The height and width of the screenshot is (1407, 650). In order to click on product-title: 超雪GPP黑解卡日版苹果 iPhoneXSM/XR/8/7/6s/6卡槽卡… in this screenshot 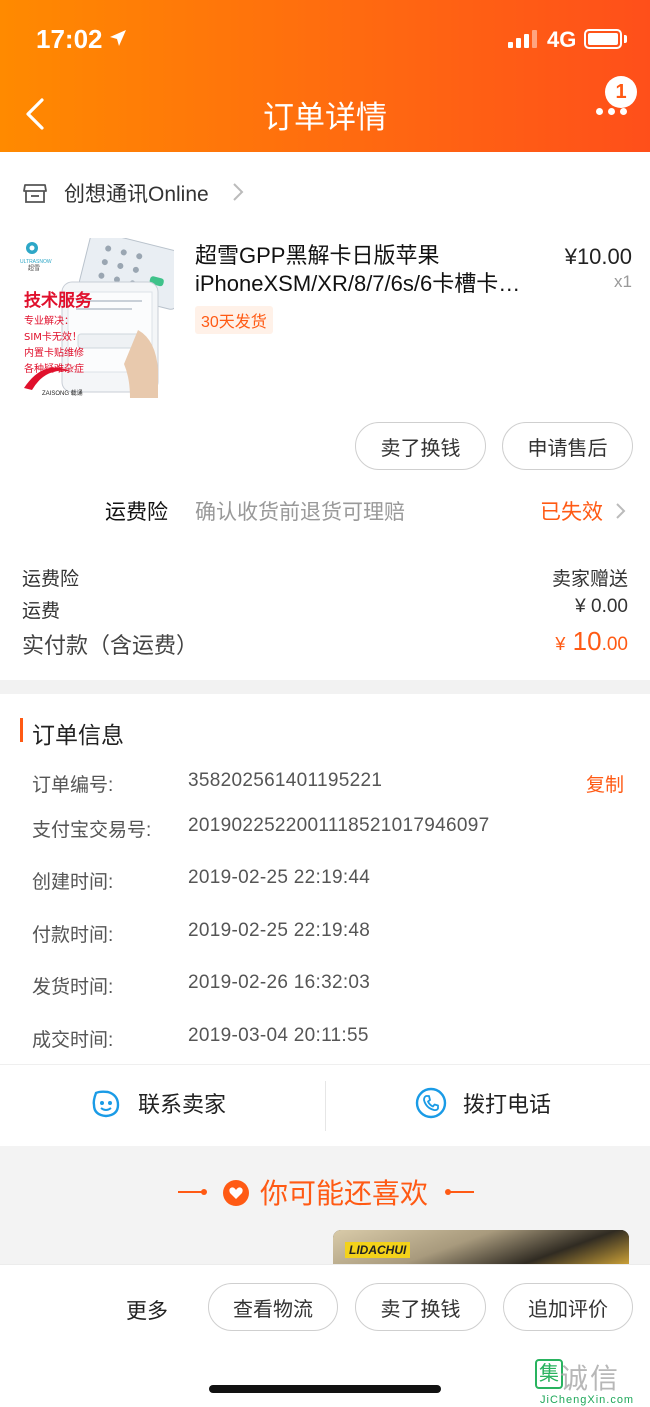, I will do `click(370, 270)`.